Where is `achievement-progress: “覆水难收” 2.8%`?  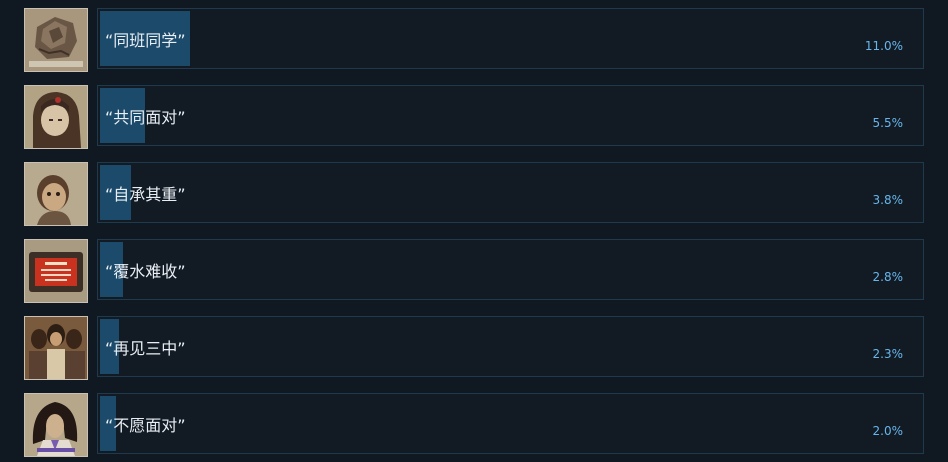
achievement-progress: “覆水难收” 2.8% is located at coordinates (510, 269).